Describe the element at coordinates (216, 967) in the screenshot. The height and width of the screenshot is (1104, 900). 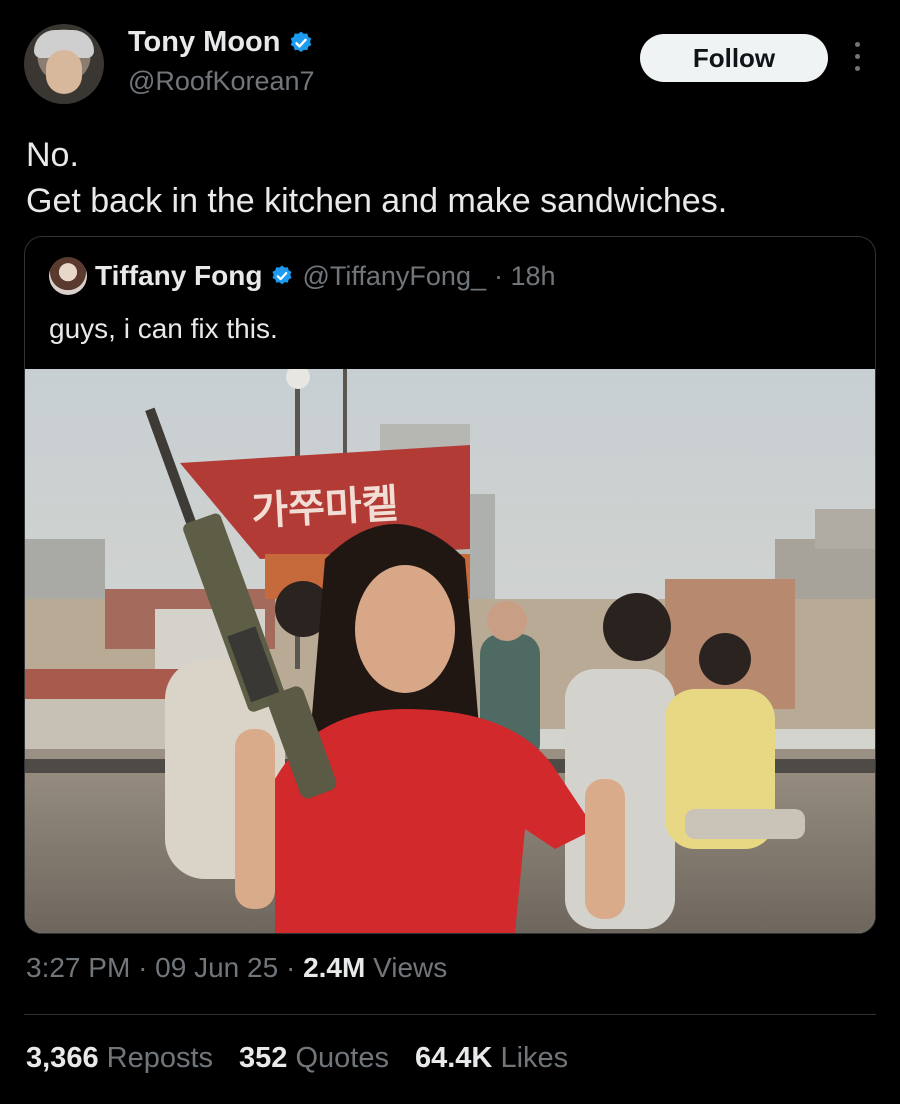
I see `tweet-date: 09 Jun 25` at that location.